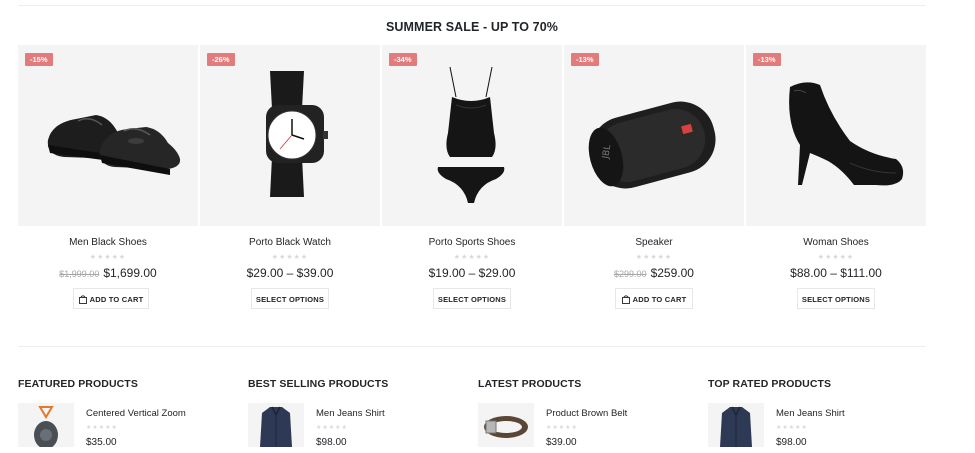  I want to click on section-title: SUMMER SALE - UP TO 70%, so click(471, 27).